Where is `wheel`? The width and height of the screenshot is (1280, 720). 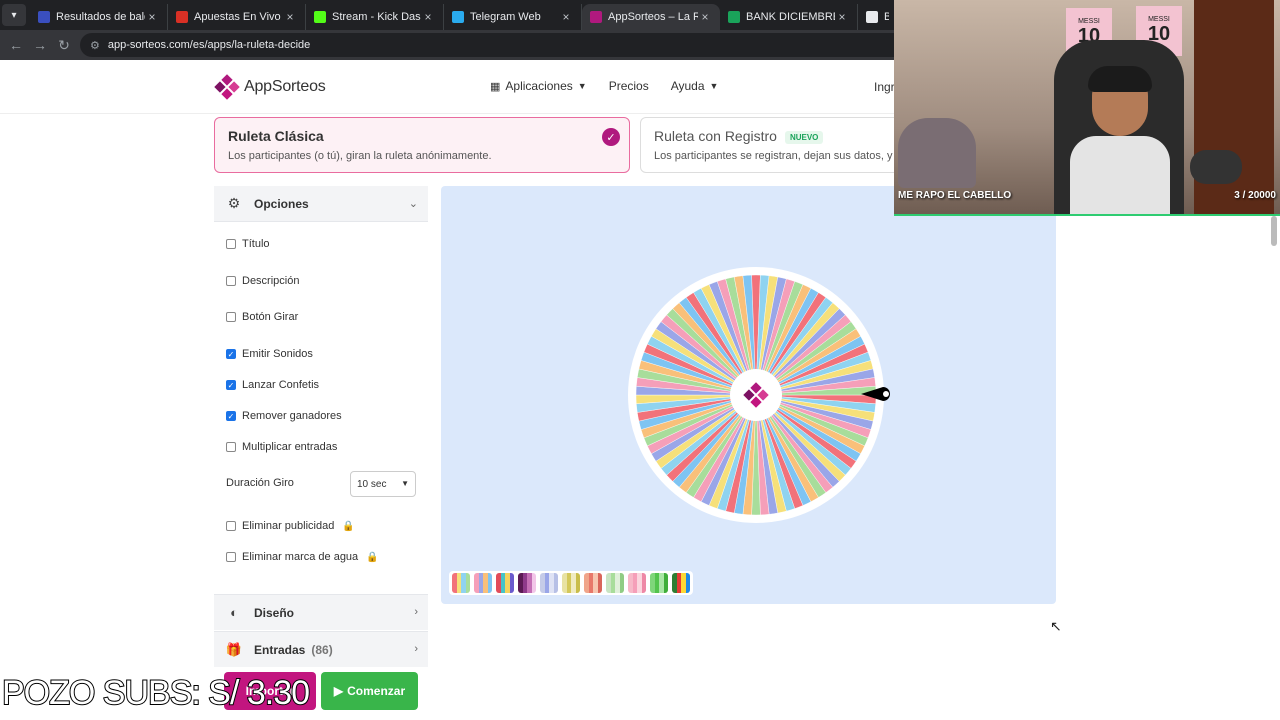 wheel is located at coordinates (756, 395).